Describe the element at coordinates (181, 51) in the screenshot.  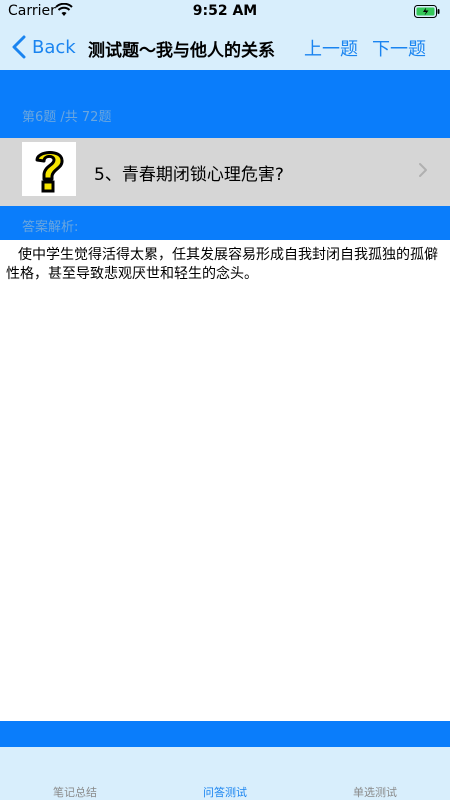
I see `page-title: 测试题～我与他人的关系` at that location.